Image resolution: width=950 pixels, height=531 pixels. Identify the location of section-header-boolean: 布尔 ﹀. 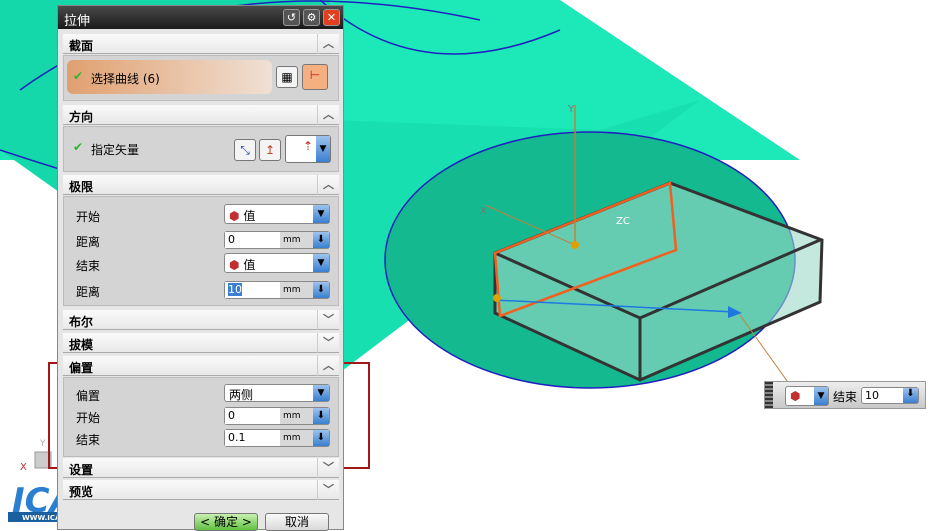
(201, 320).